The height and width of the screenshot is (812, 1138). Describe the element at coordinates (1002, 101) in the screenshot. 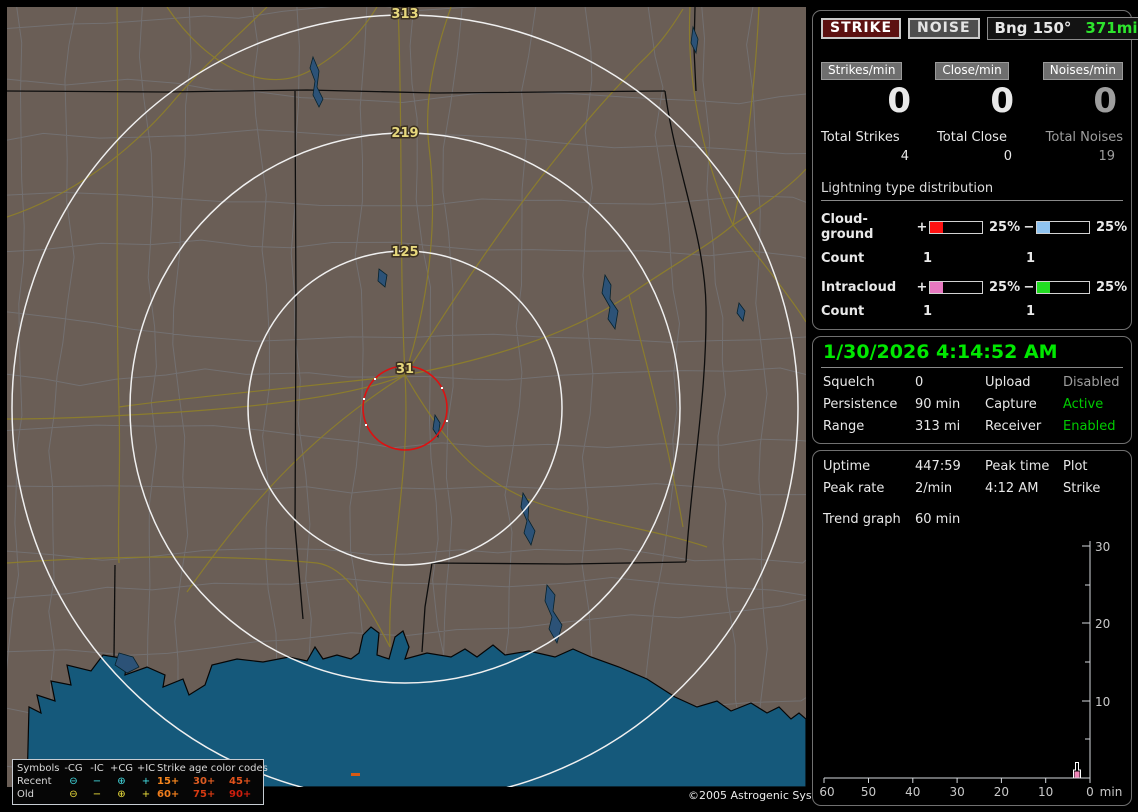

I see `close-rate-value: 0` at that location.